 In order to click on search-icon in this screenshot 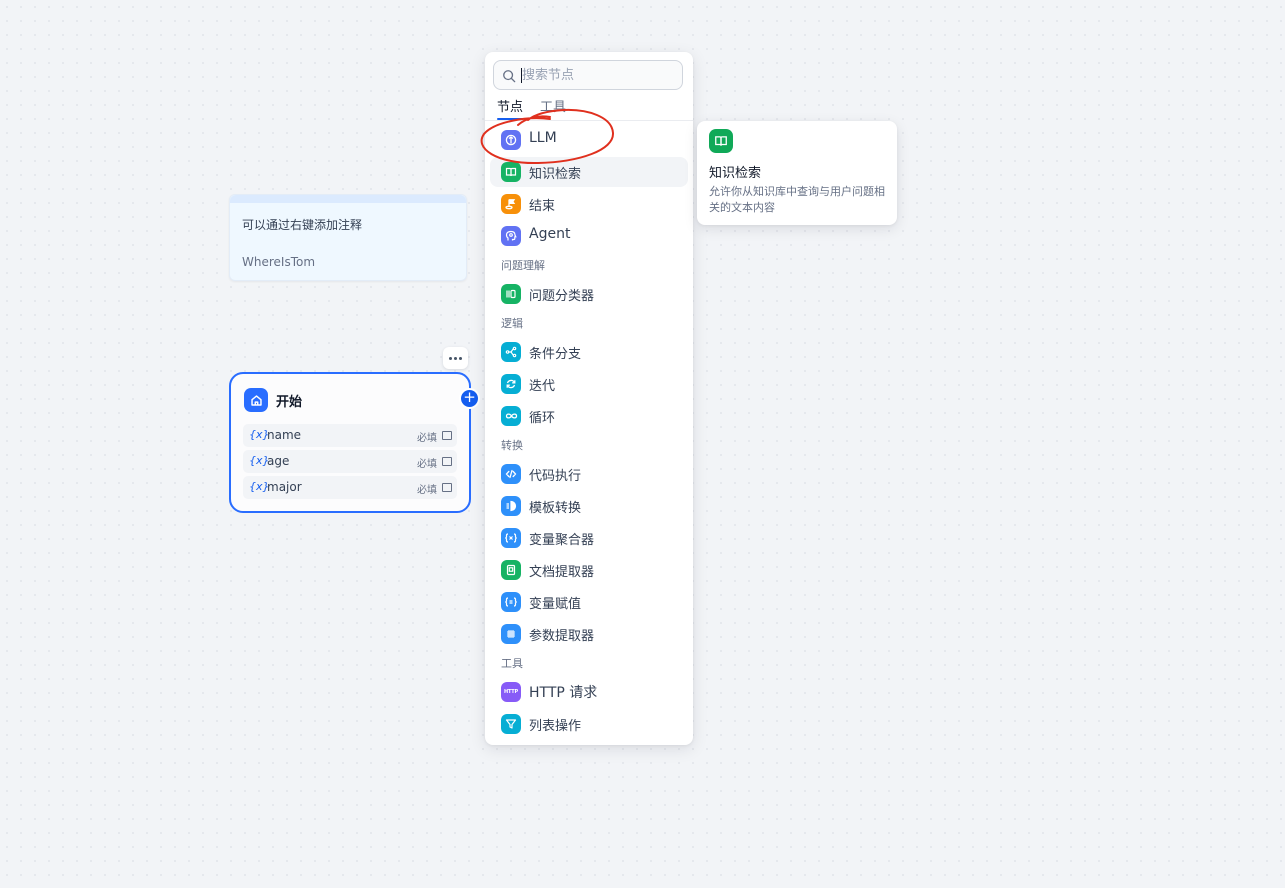, I will do `click(509, 76)`.